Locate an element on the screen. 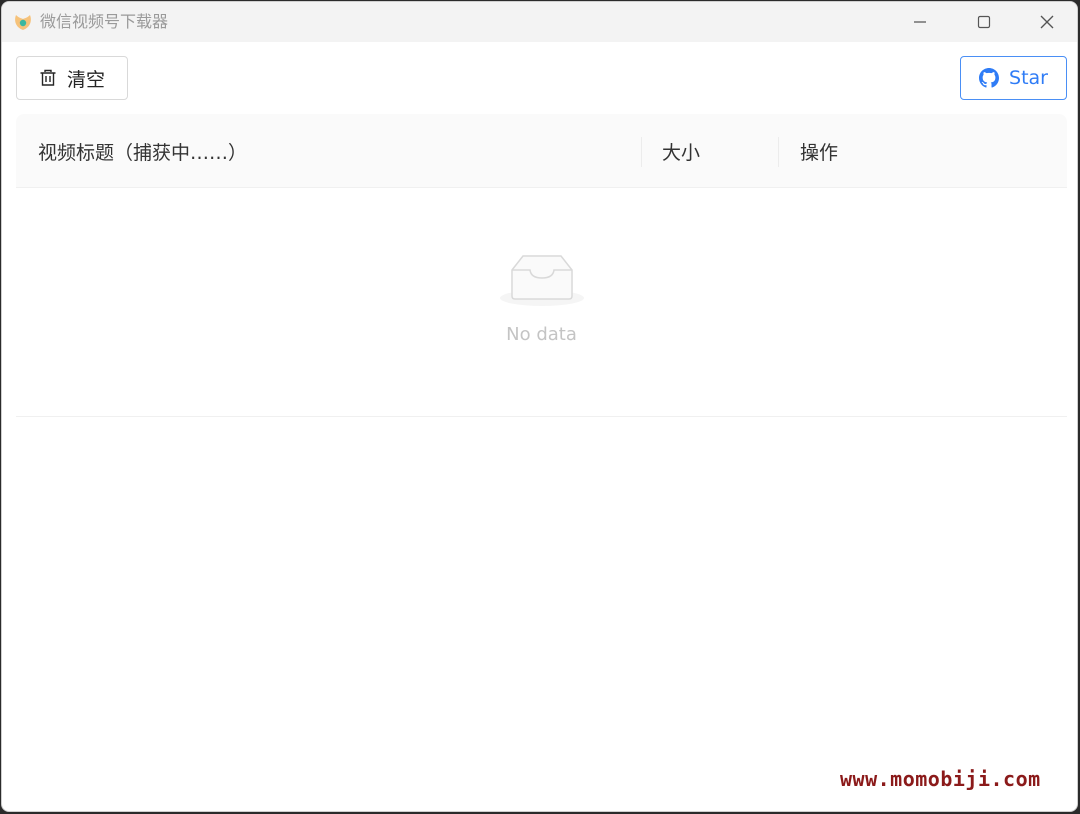 This screenshot has height=814, width=1080. close-button is located at coordinates (1046, 22).